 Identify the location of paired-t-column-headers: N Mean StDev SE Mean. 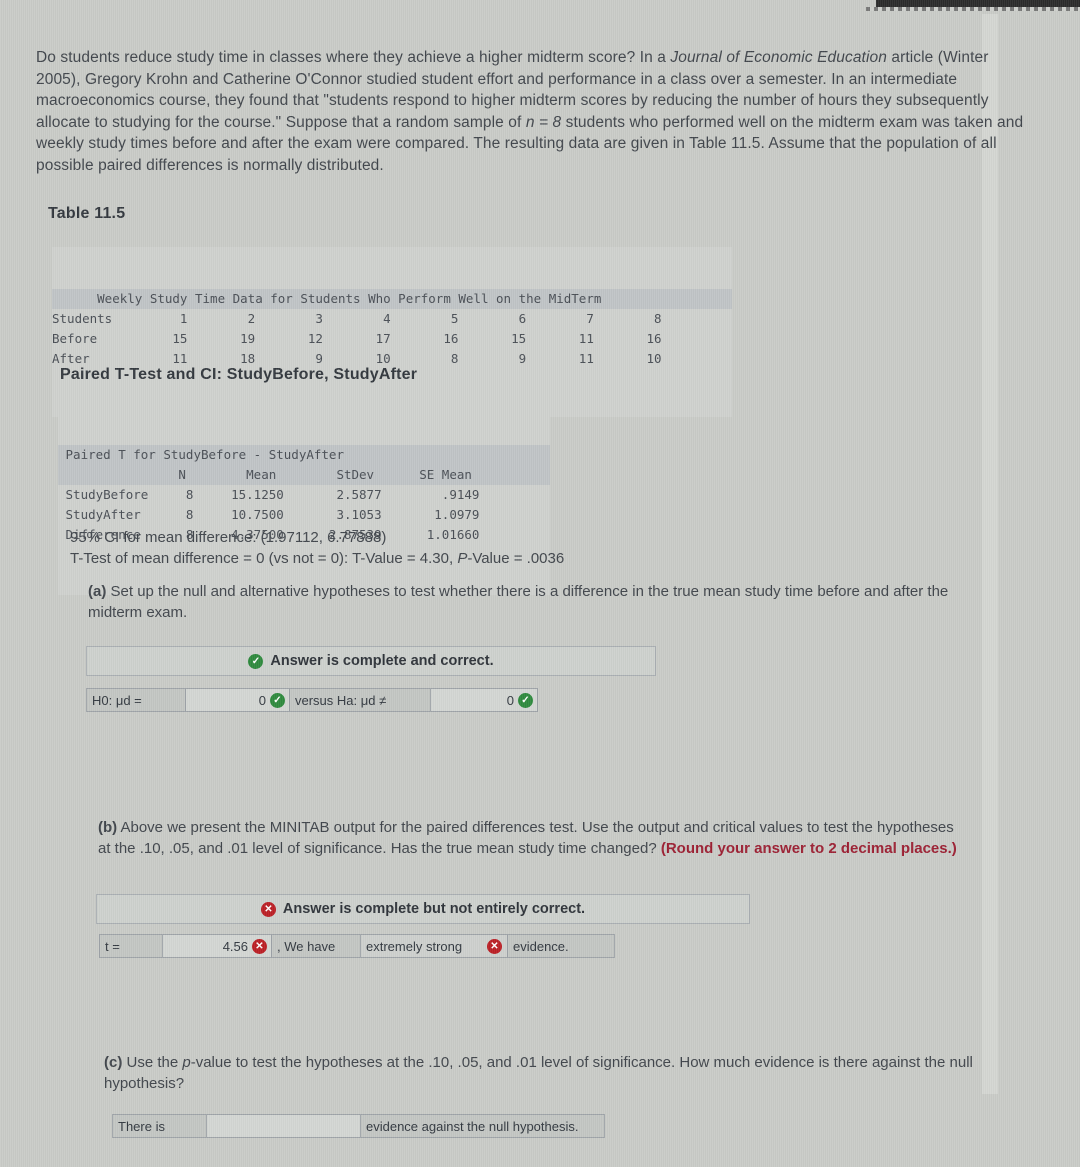
(304, 475).